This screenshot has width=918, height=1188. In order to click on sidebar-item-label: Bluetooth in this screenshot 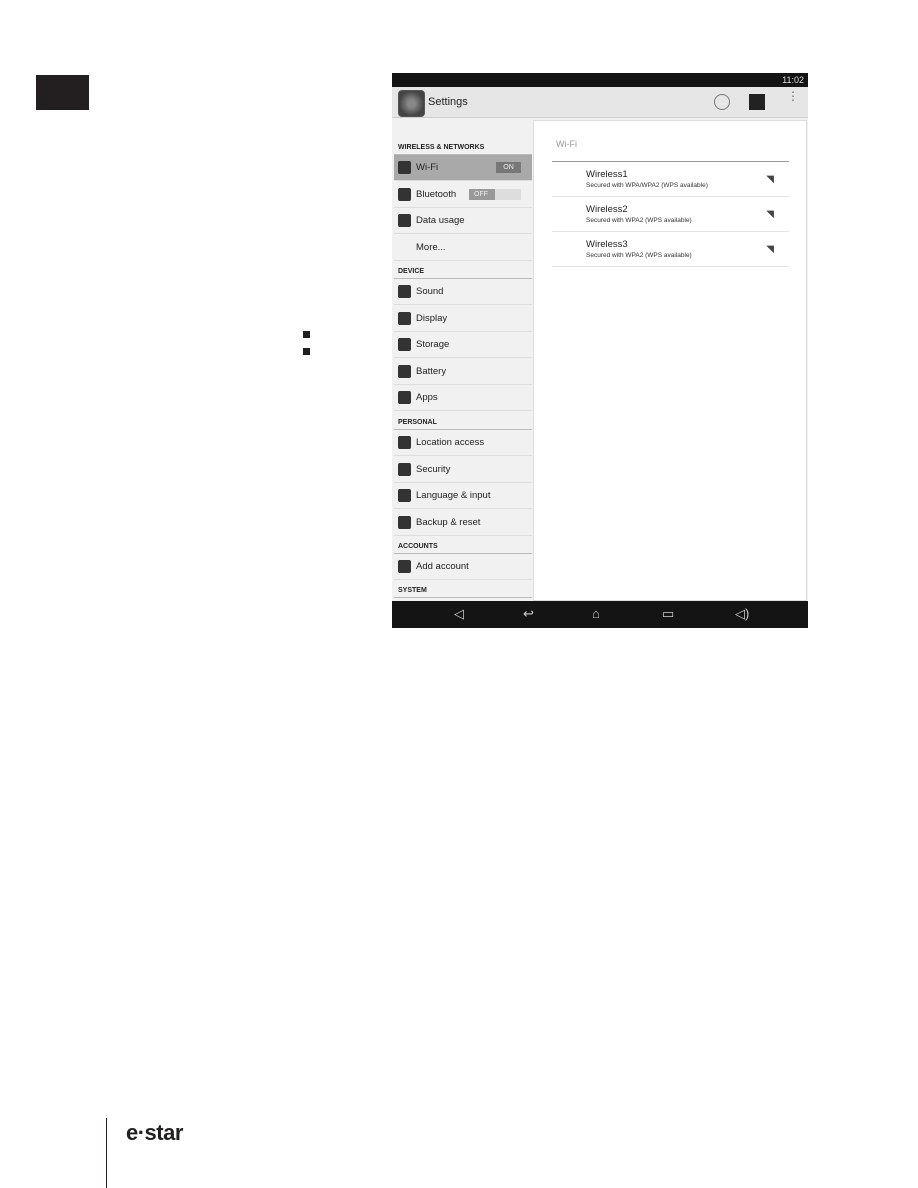, I will do `click(436, 194)`.